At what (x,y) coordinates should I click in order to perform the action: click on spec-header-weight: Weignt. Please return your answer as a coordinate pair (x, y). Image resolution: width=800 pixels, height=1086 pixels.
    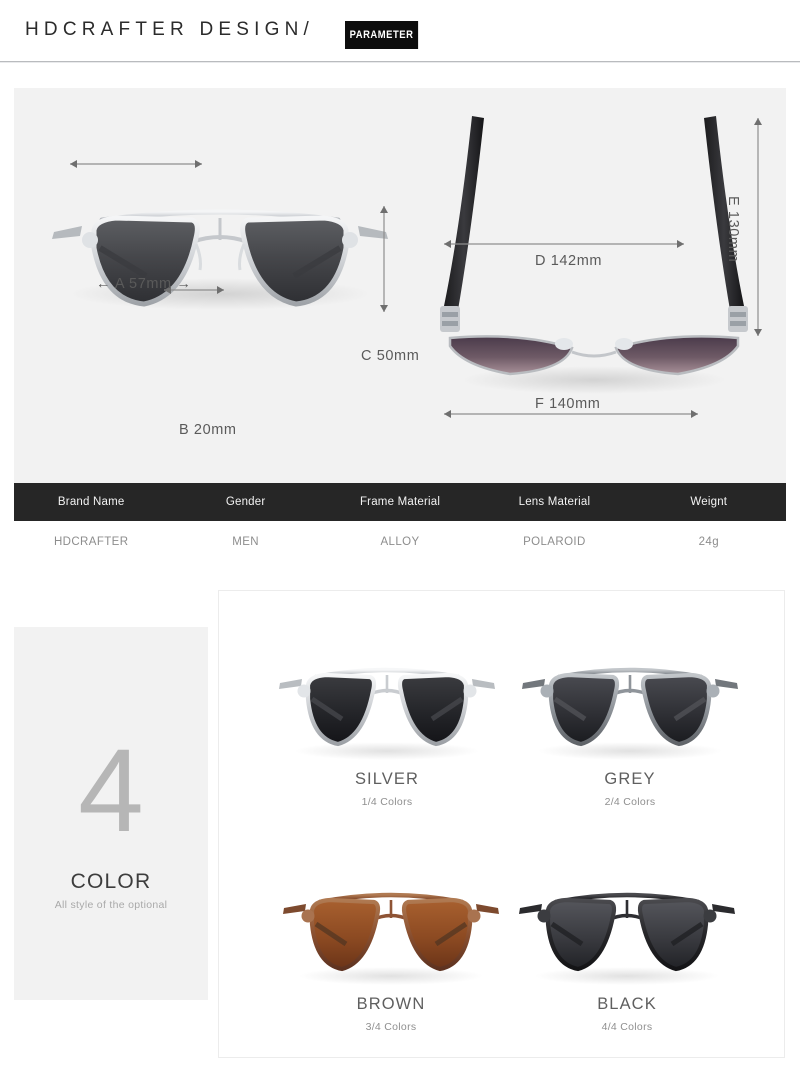
    Looking at the image, I should click on (709, 502).